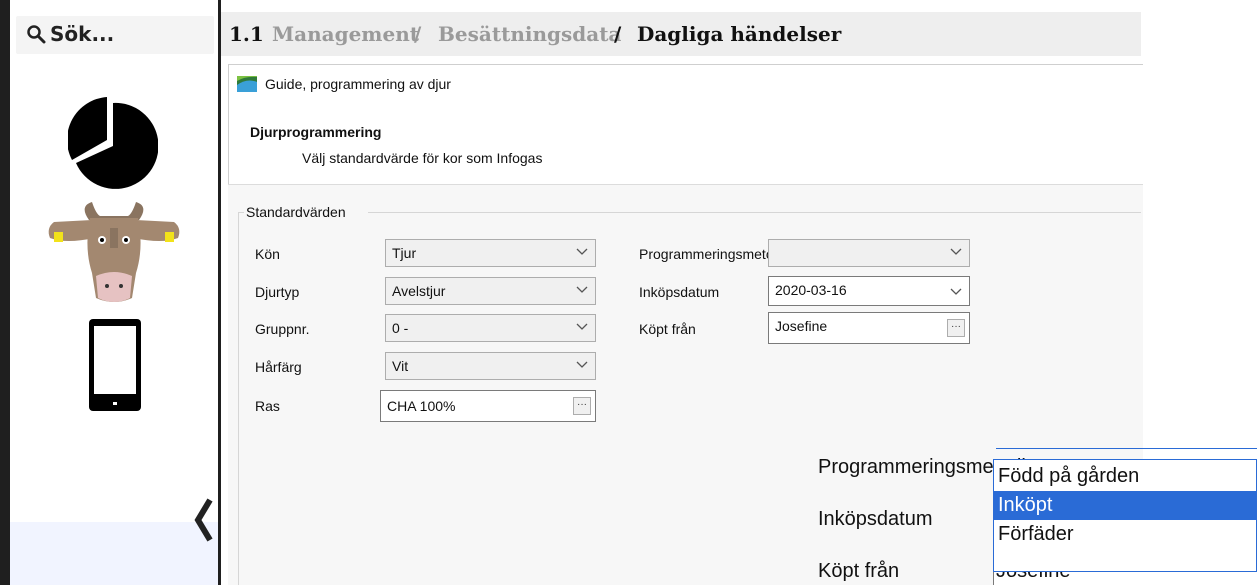 The height and width of the screenshot is (585, 1257). Describe the element at coordinates (1033, 577) in the screenshot. I see `zoom-kopt-fran-value: Josefine` at that location.